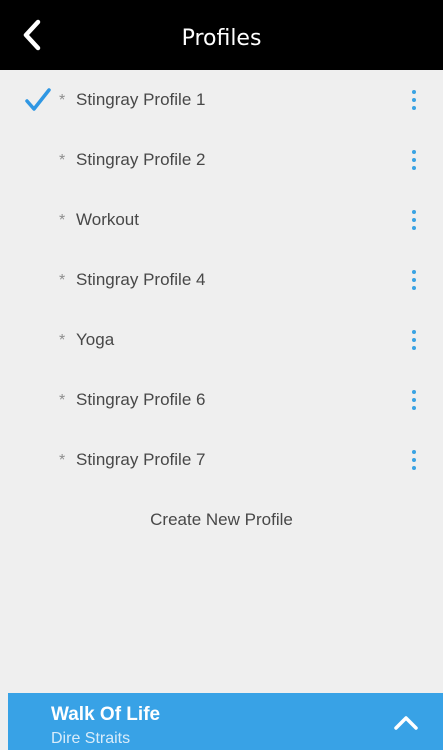  I want to click on page-title: Profiles, so click(221, 38).